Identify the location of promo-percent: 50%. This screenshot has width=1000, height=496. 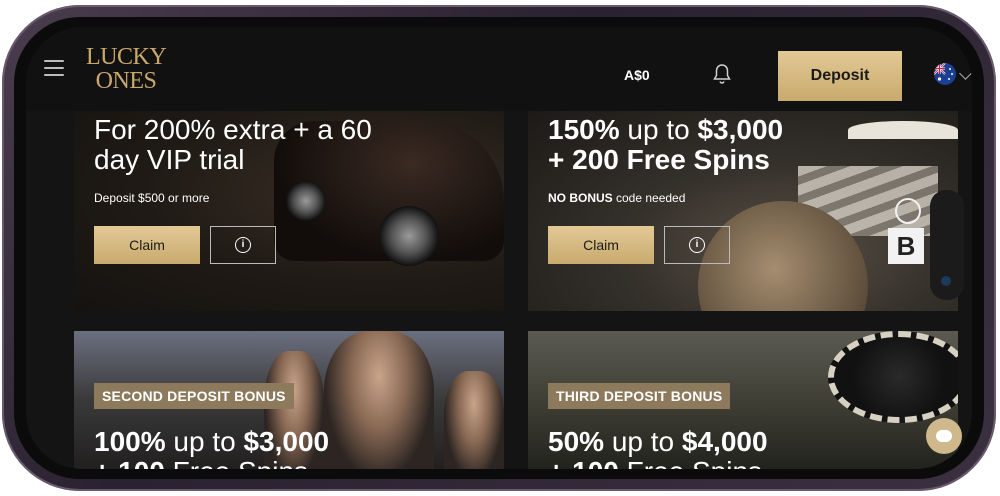
(576, 441).